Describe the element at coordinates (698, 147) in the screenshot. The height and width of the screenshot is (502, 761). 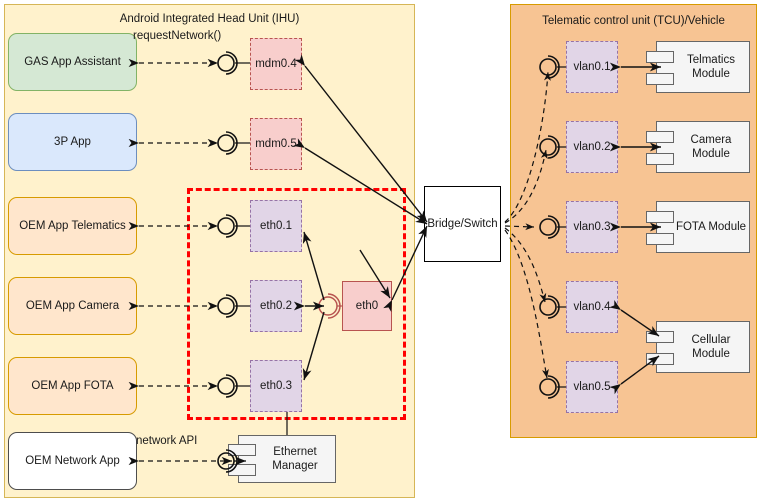
I see `component-camera-module: Camera Module` at that location.